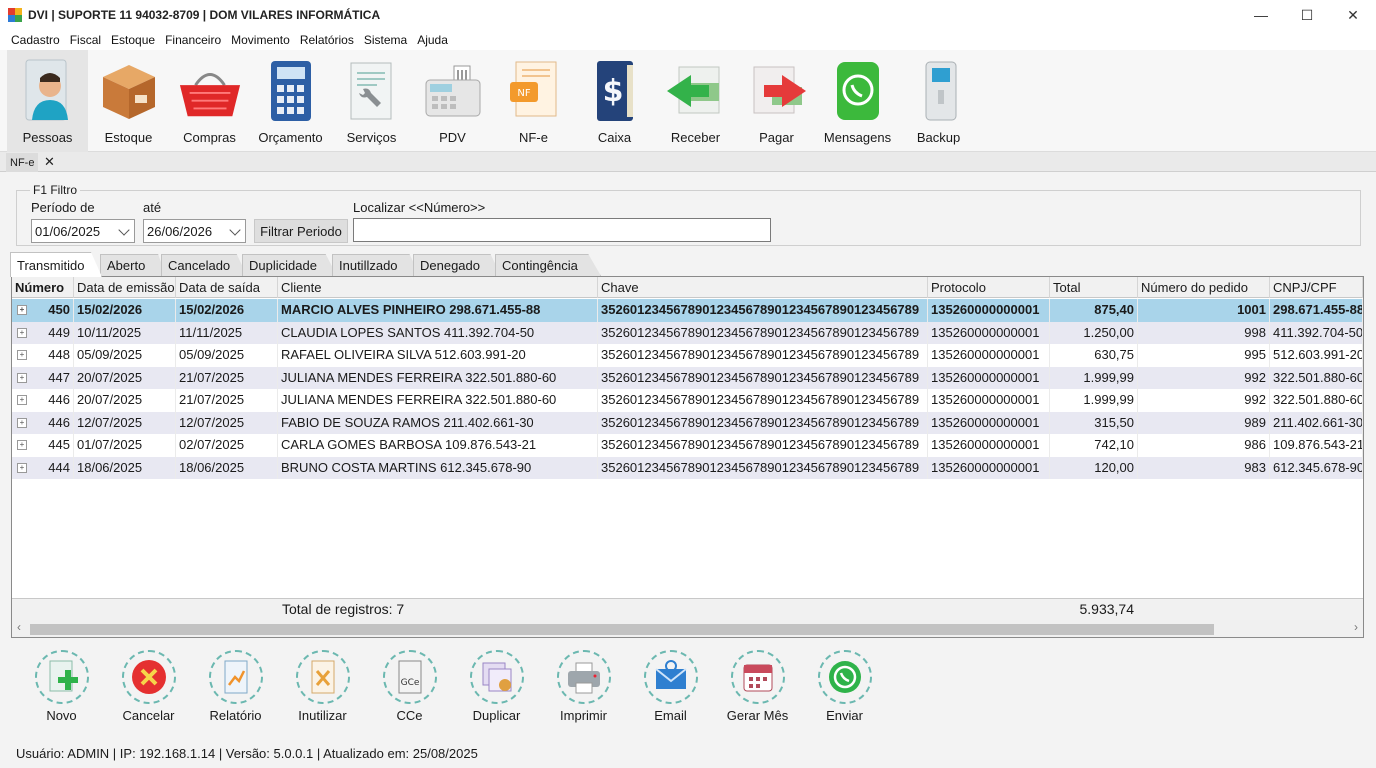 The height and width of the screenshot is (768, 1376). Describe the element at coordinates (622, 629) in the screenshot. I see `scrollbar-thumb` at that location.